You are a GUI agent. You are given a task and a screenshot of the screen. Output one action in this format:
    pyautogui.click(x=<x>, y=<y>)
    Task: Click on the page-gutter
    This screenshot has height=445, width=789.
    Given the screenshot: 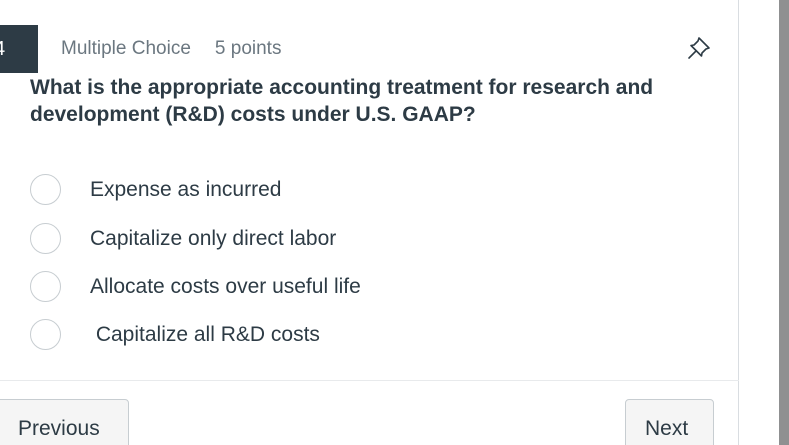 What is the action you would take?
    pyautogui.click(x=759, y=222)
    